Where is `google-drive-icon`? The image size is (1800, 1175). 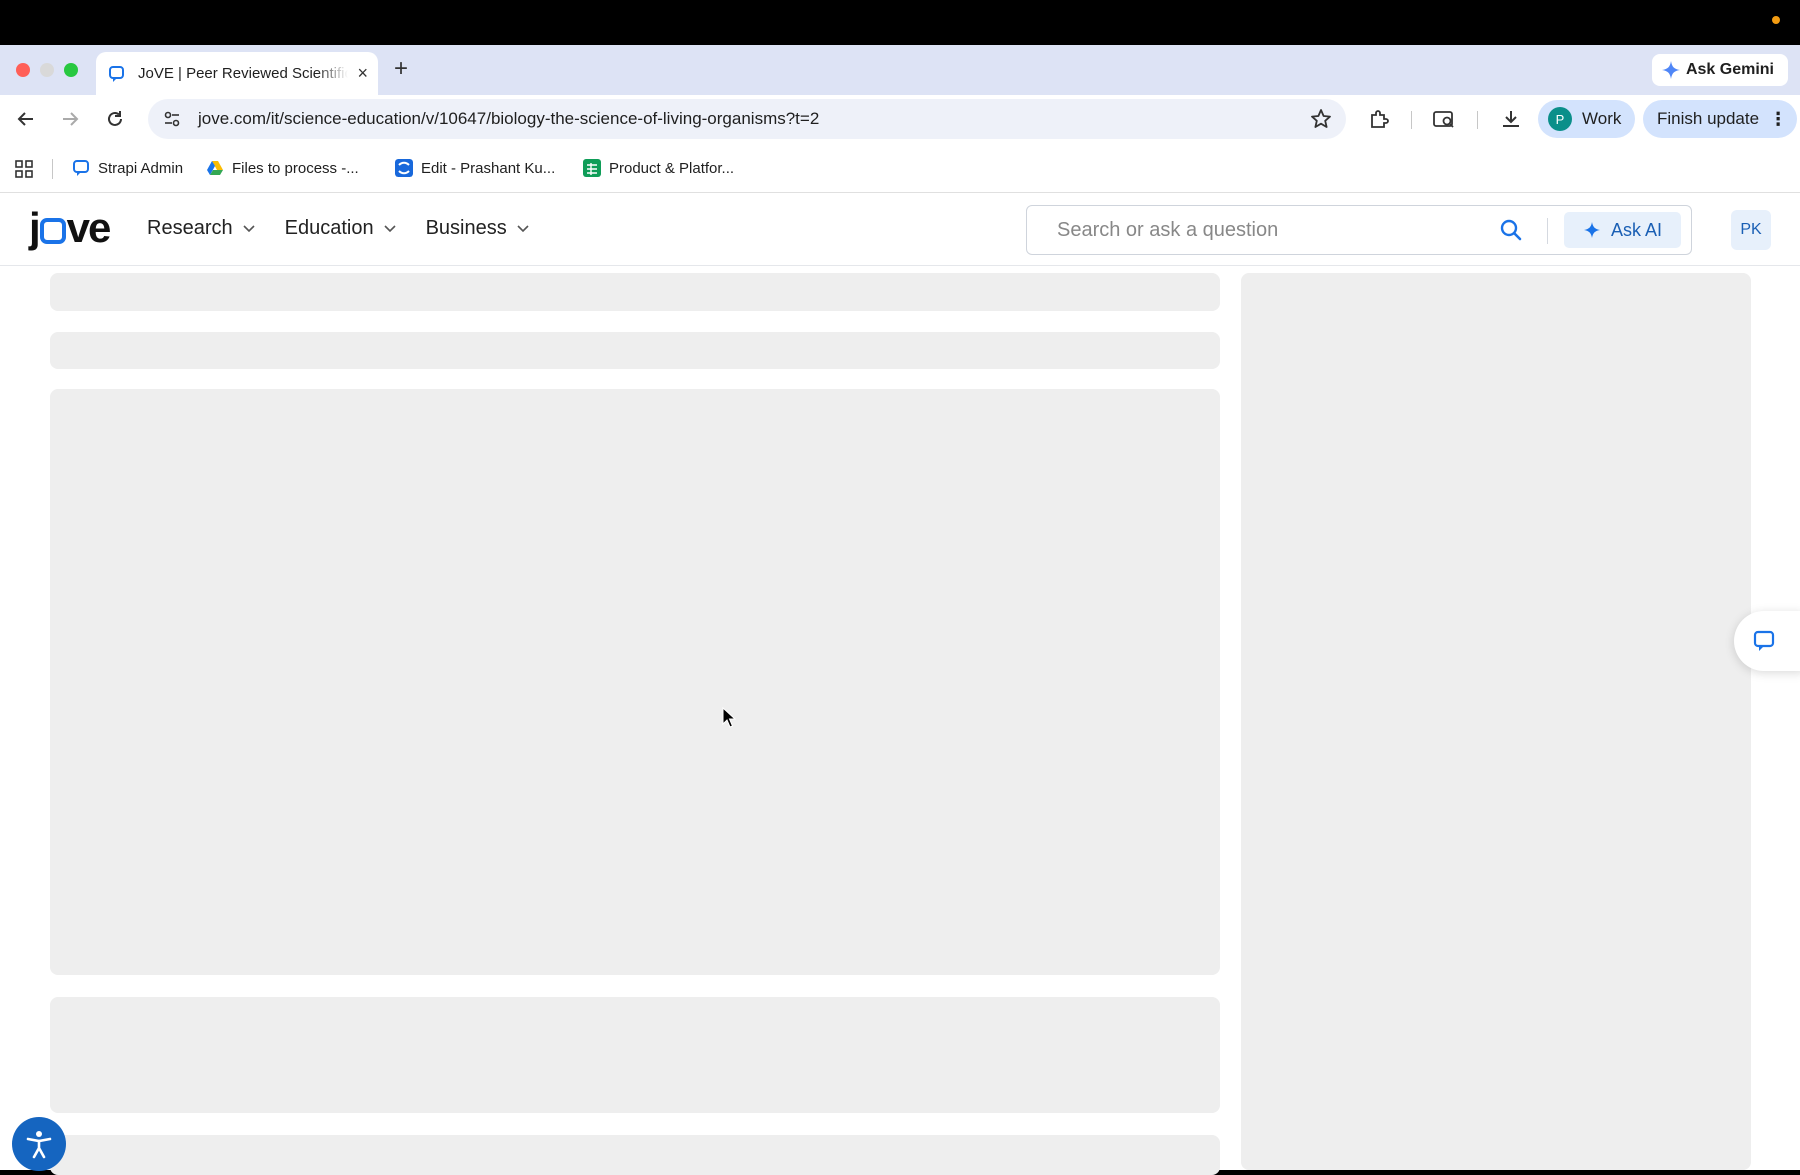
google-drive-icon is located at coordinates (215, 168).